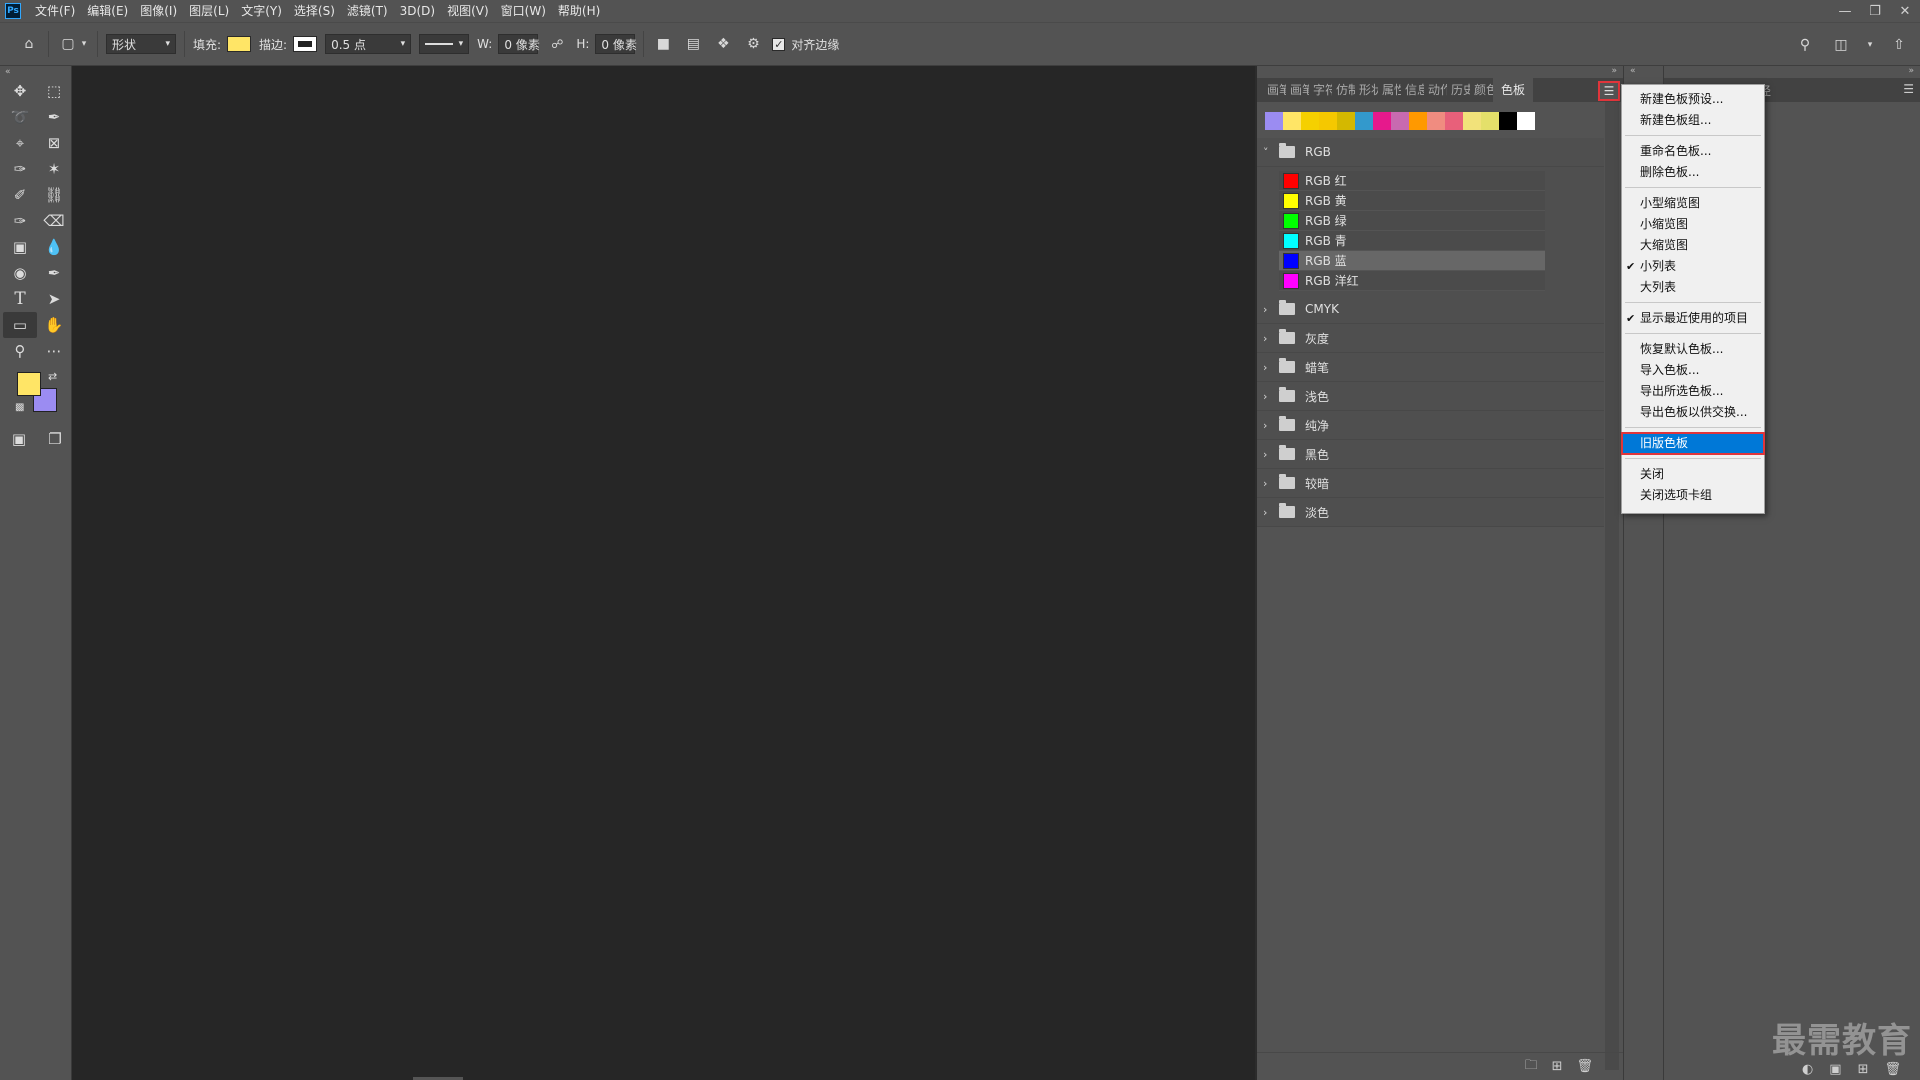  What do you see at coordinates (1412, 281) in the screenshot?
I see `swatch-item: RGB 洋红` at bounding box center [1412, 281].